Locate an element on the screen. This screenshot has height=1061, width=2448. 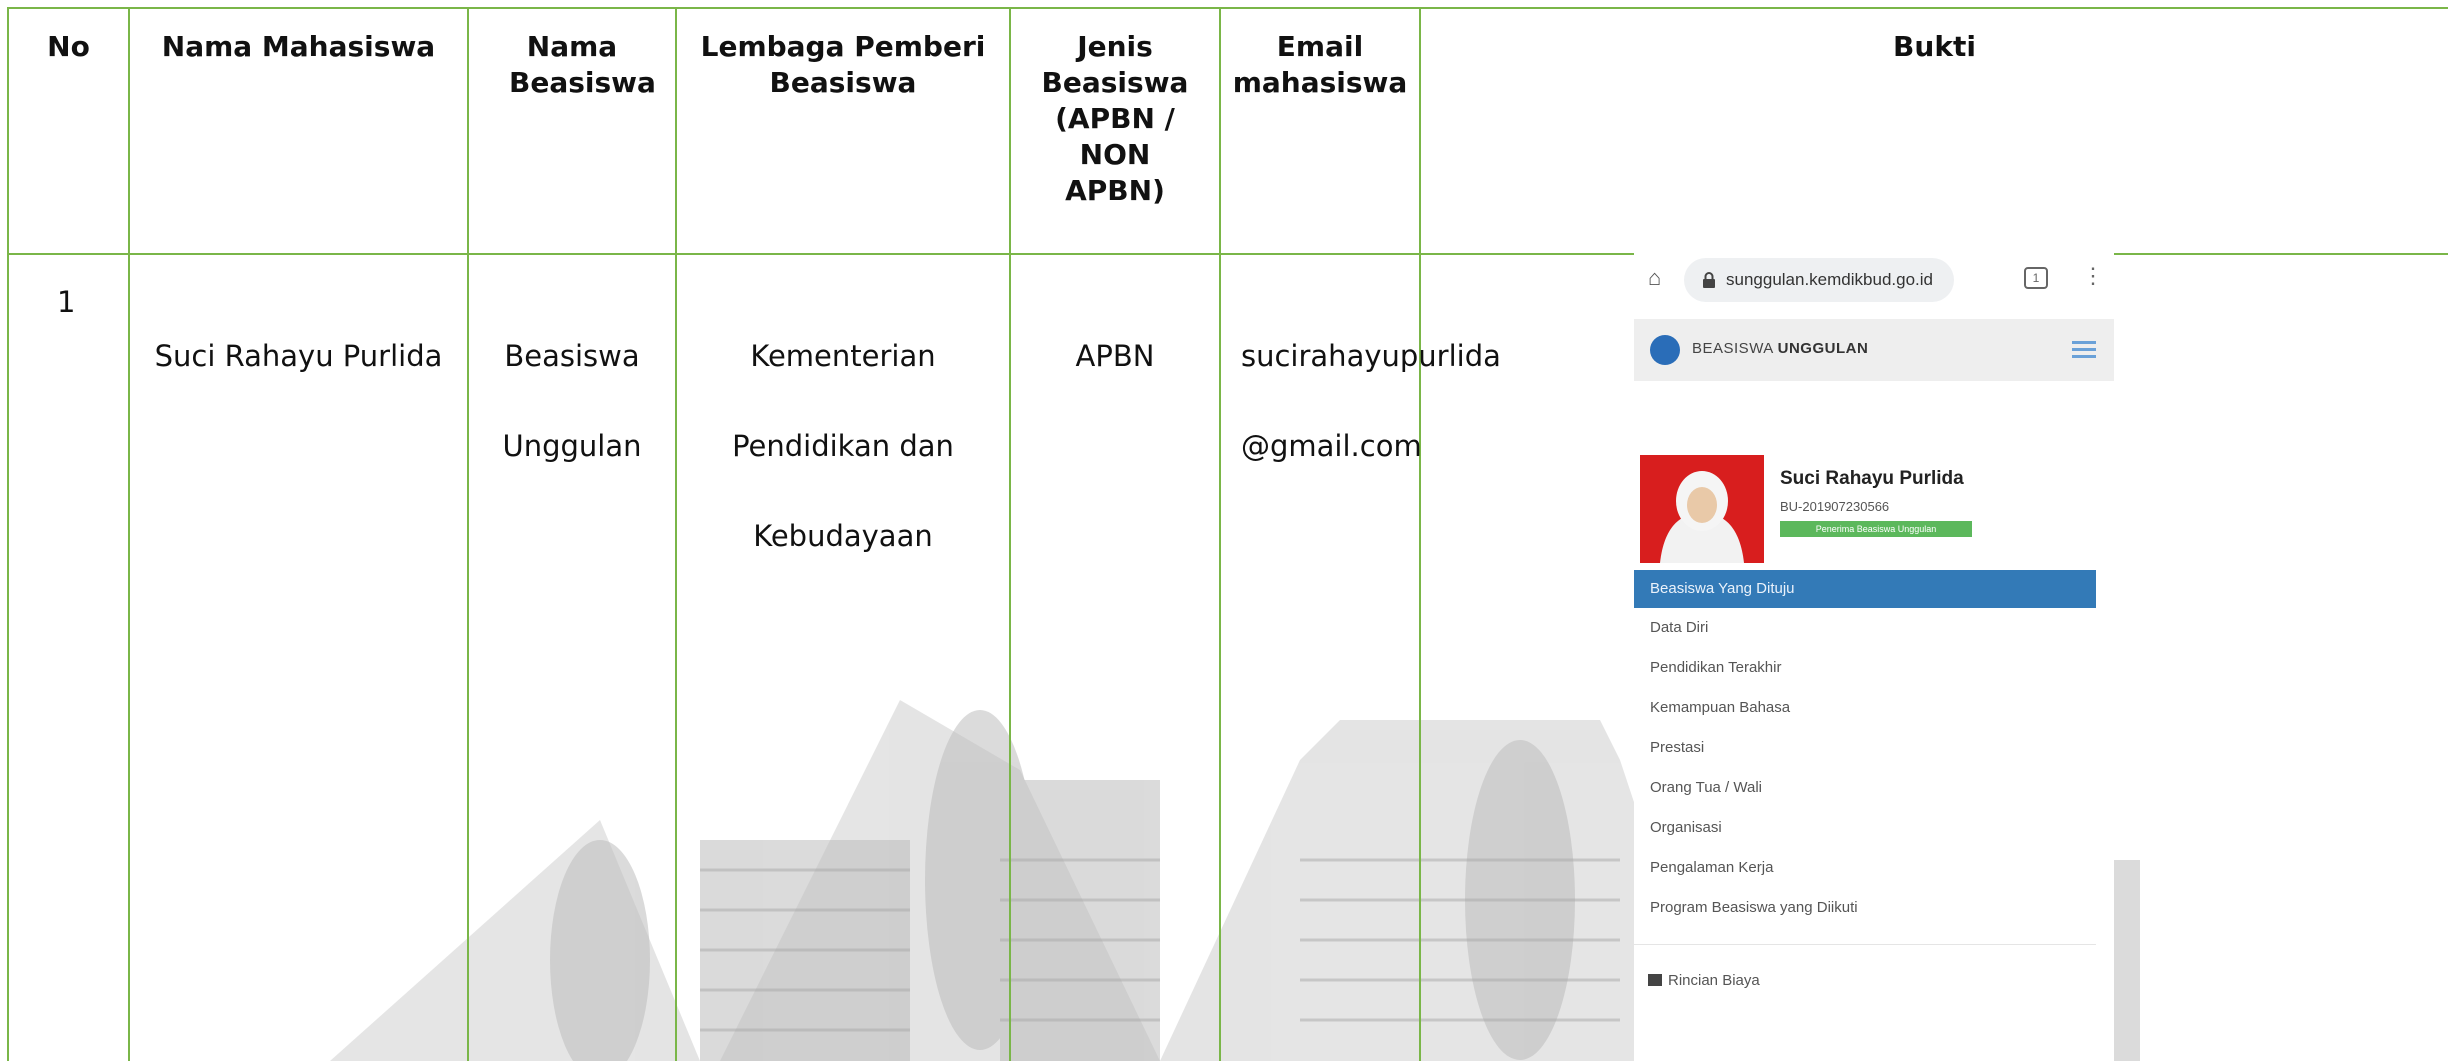
rincian-label: Rincian Biaya is located at coordinates (1714, 980).